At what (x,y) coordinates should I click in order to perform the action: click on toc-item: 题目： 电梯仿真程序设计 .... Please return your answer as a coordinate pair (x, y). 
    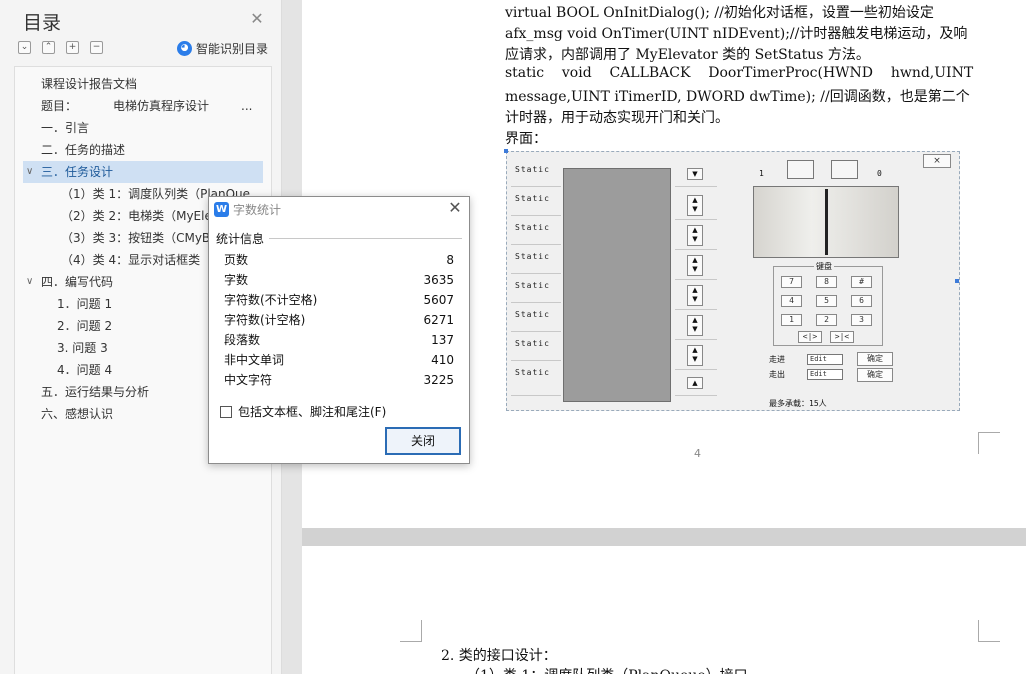
    Looking at the image, I should click on (156, 106).